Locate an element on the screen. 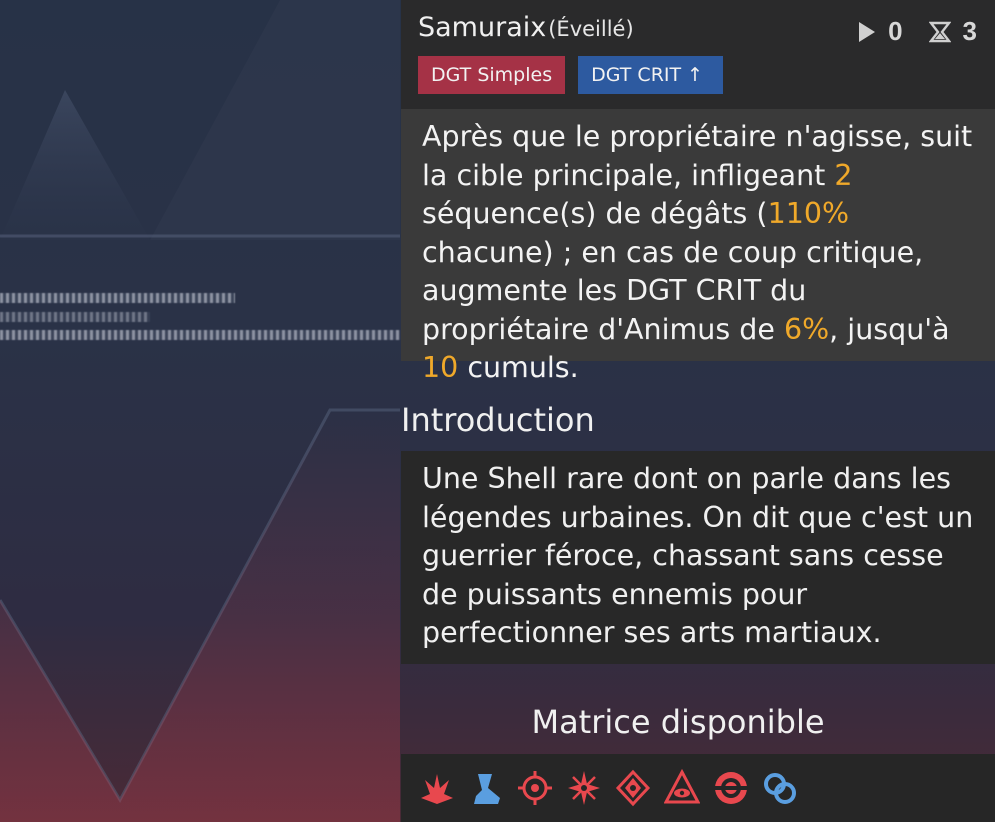 The width and height of the screenshot is (995, 822). matrix-icon-bar is located at coordinates (698, 788).